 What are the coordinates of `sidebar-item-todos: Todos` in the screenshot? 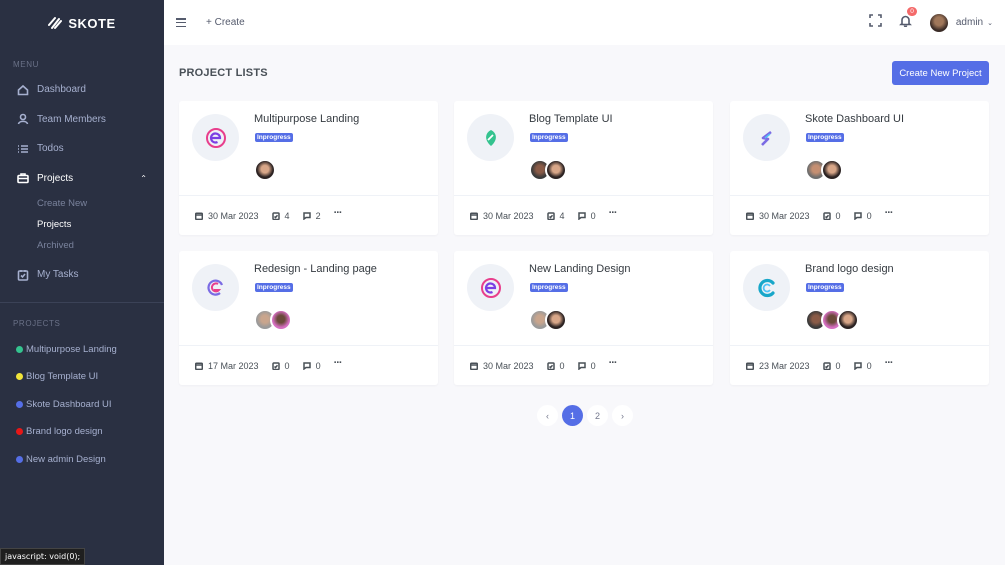 It's located at (82, 149).